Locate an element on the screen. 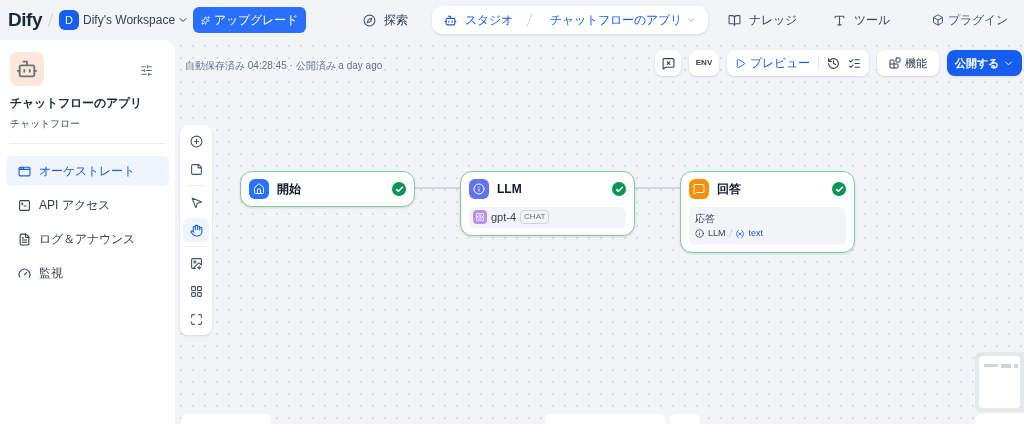 The width and height of the screenshot is (1024, 424). history-icon is located at coordinates (833, 63).